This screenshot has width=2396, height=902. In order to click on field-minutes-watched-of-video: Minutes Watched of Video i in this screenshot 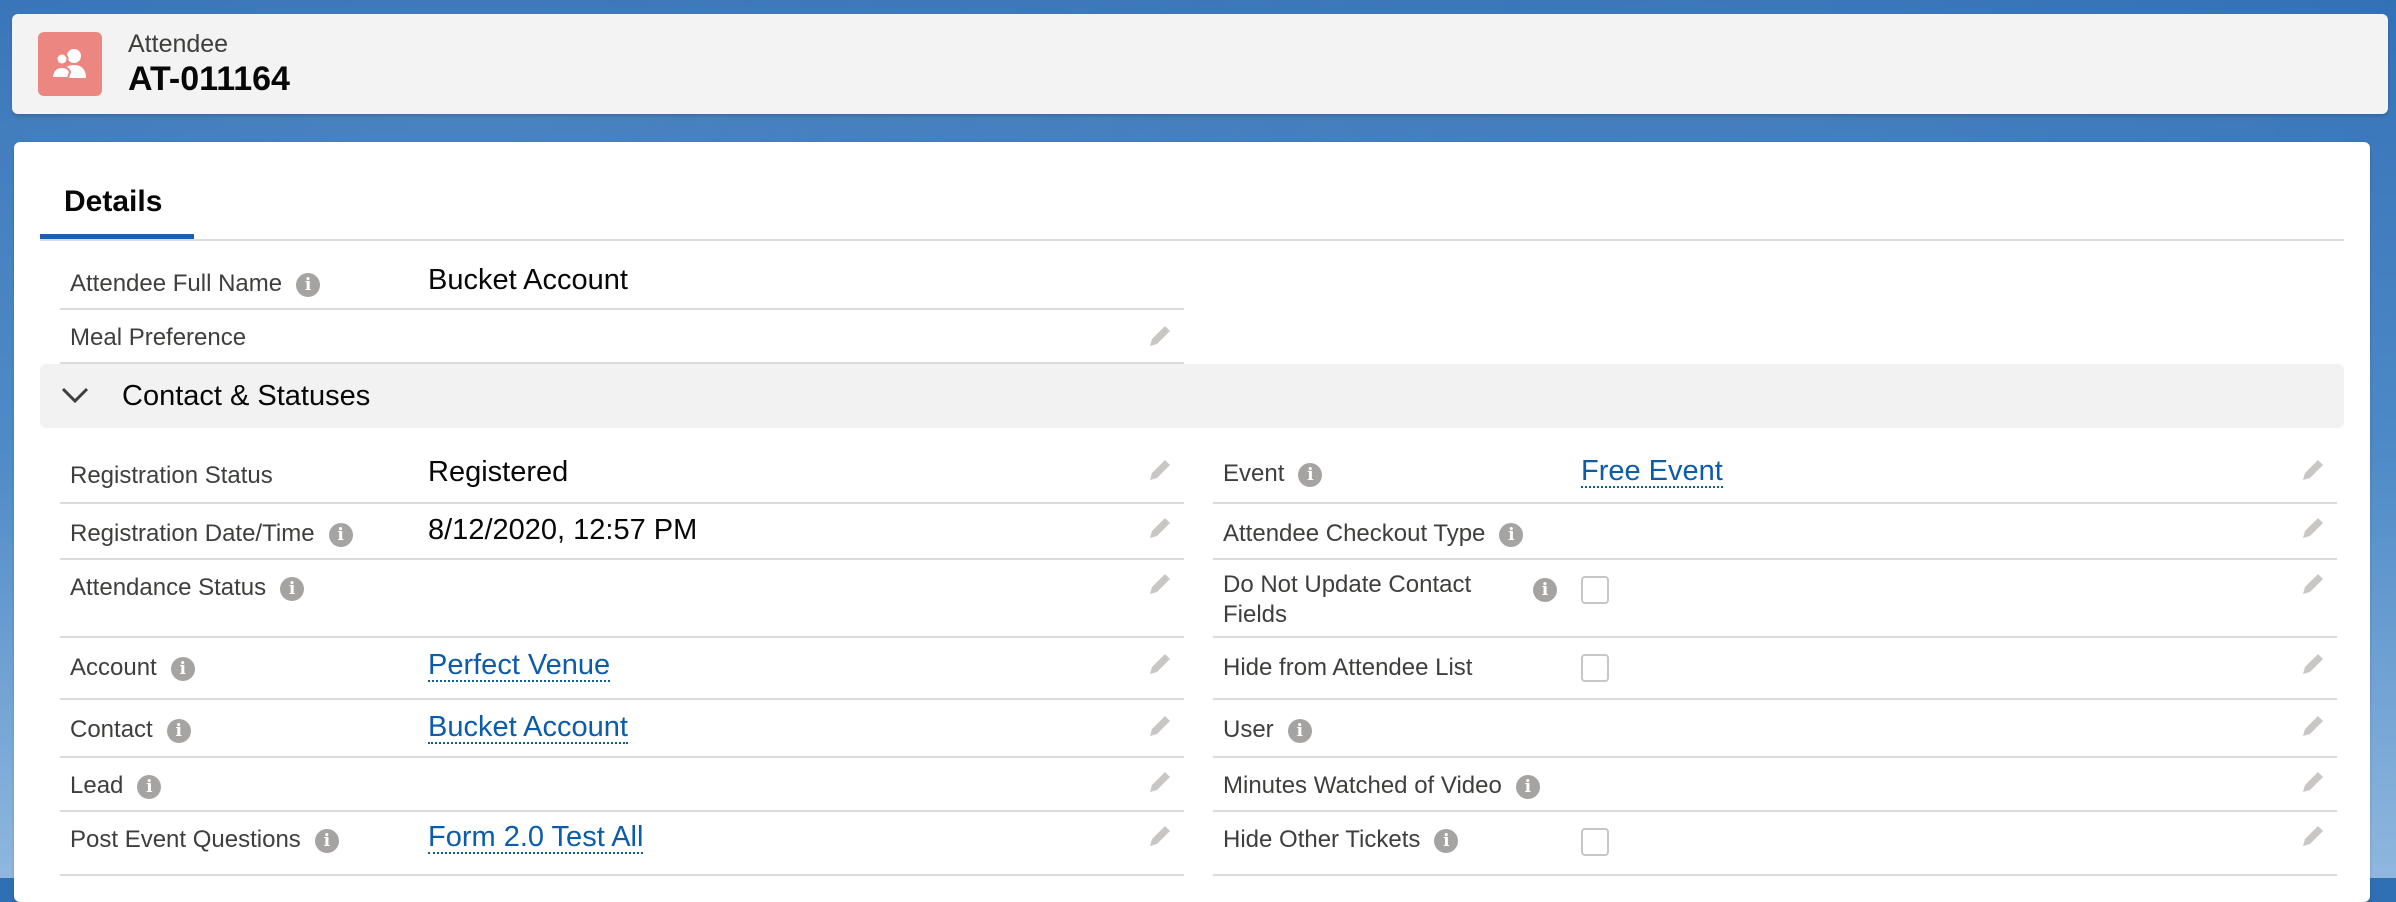, I will do `click(1775, 785)`.